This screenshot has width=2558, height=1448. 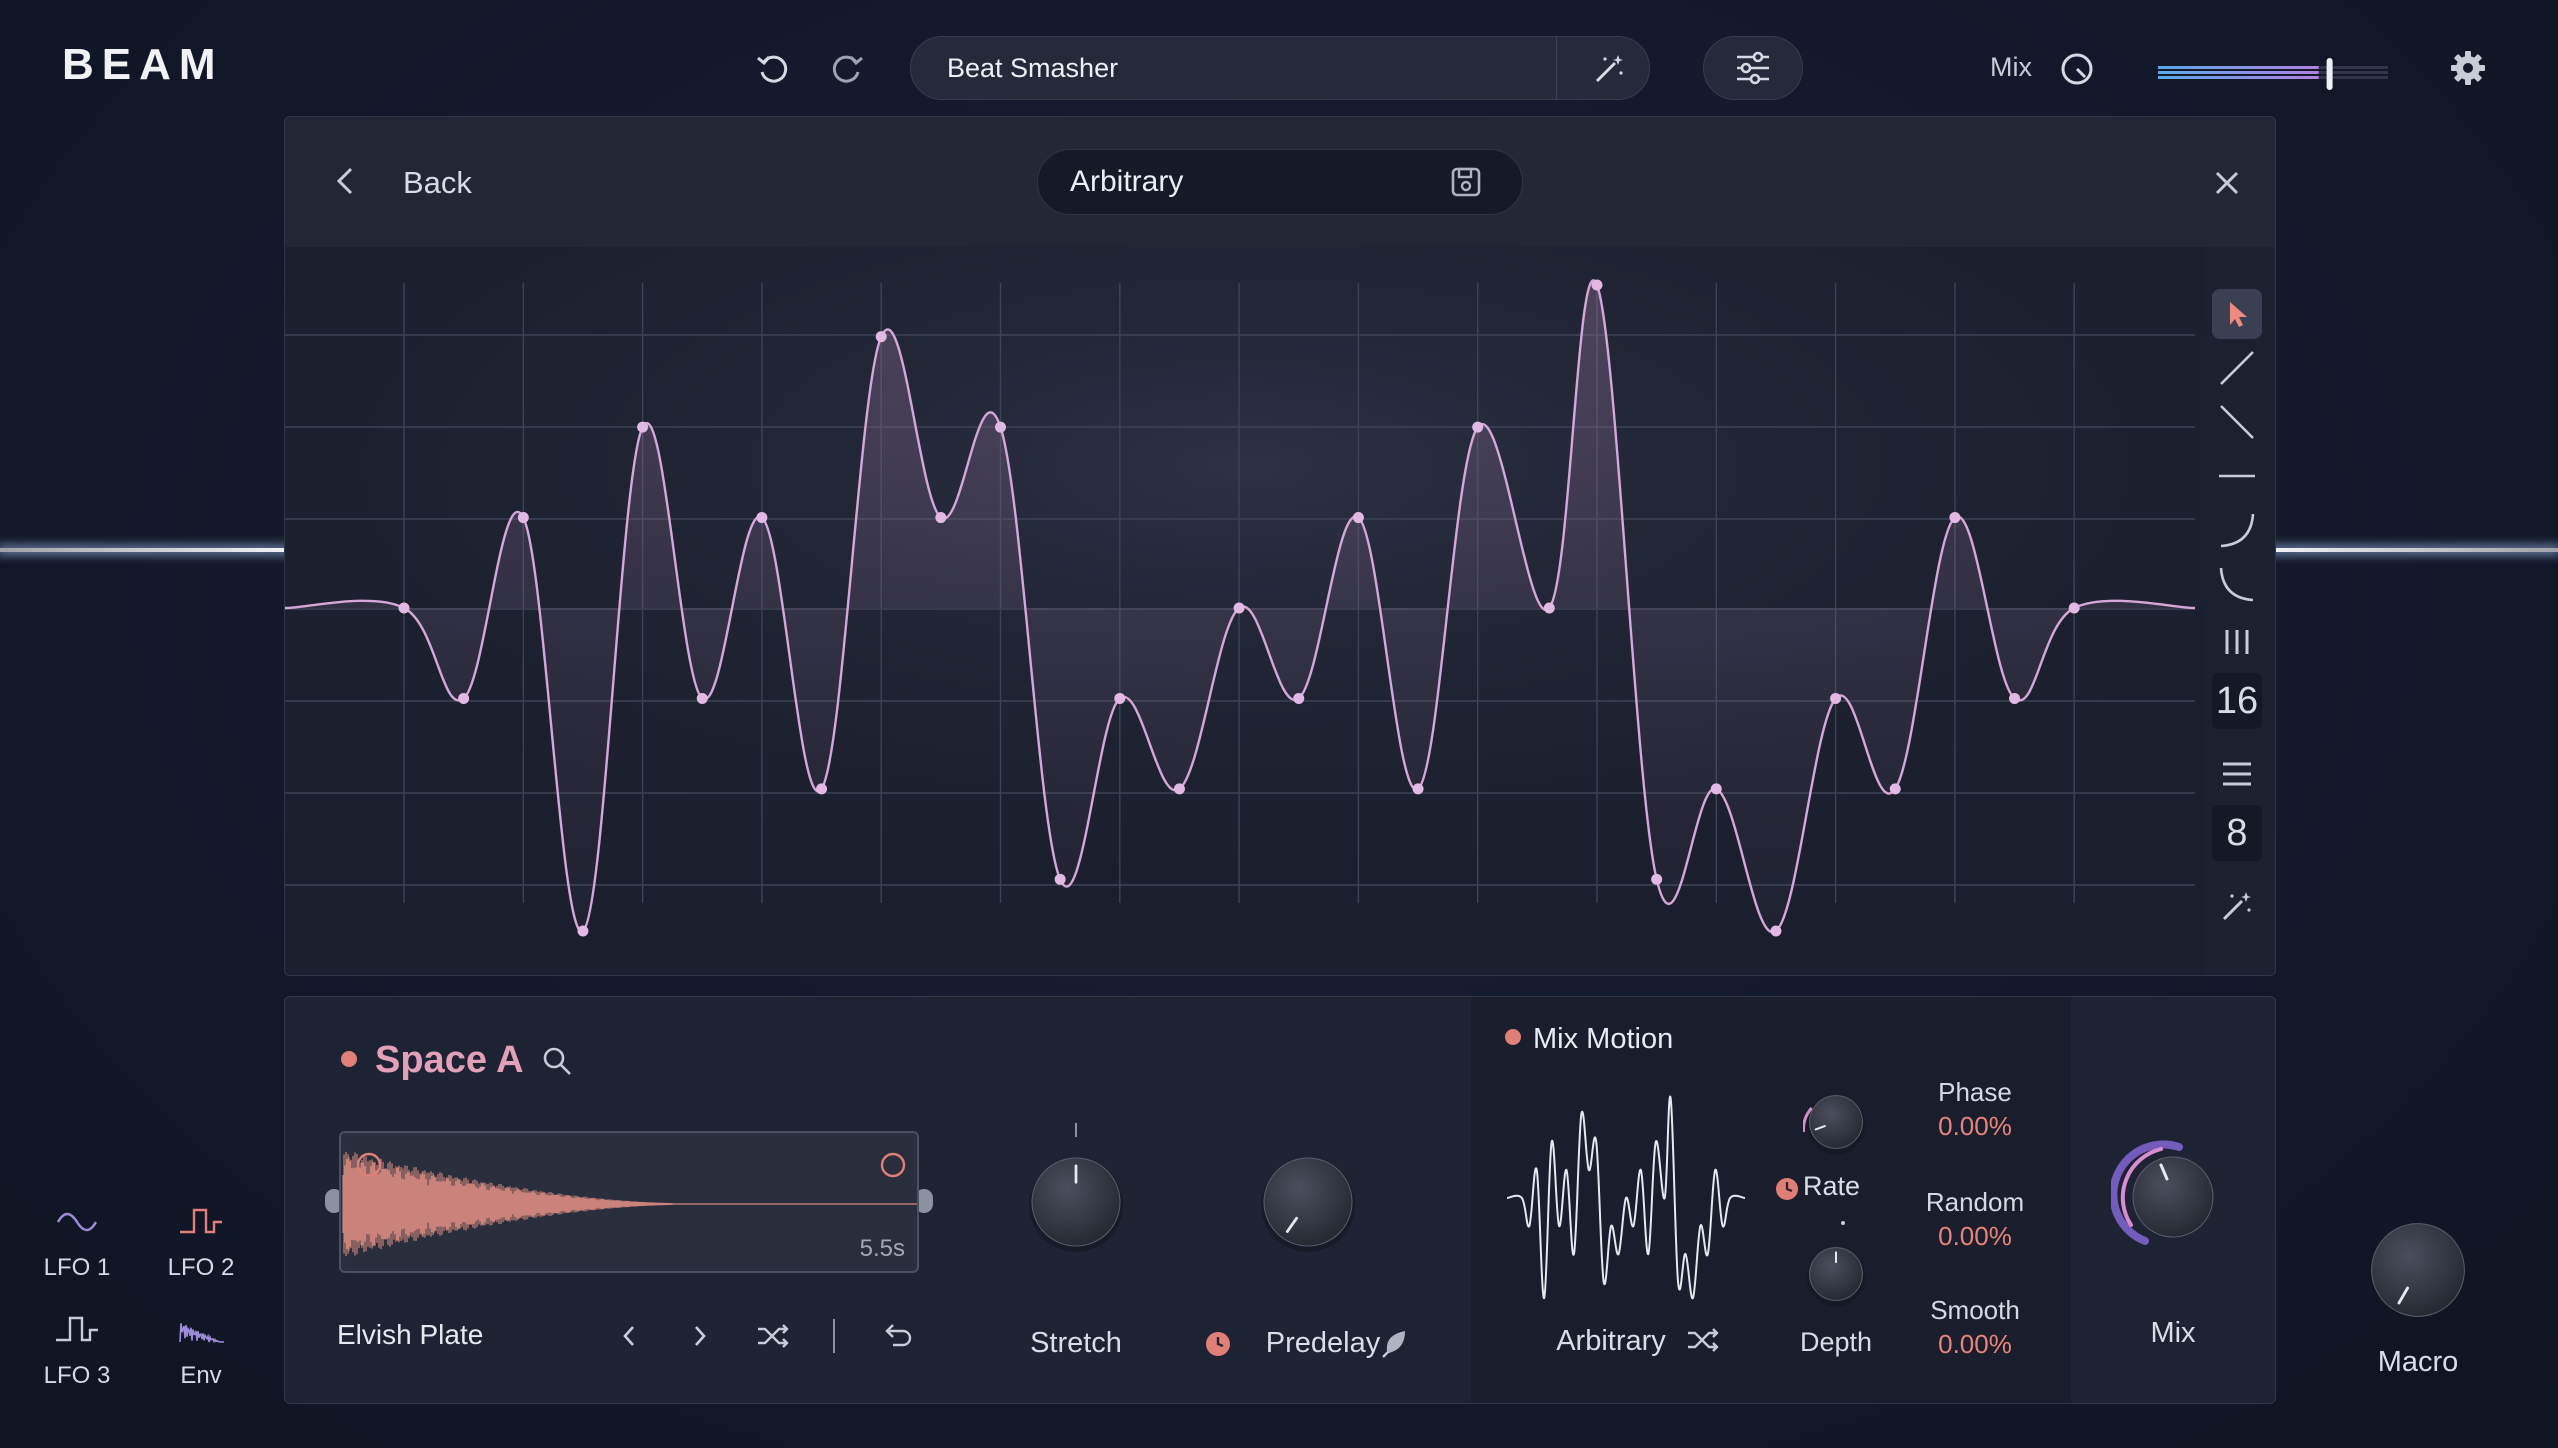 I want to click on flat-line-tool, so click(x=2237, y=476).